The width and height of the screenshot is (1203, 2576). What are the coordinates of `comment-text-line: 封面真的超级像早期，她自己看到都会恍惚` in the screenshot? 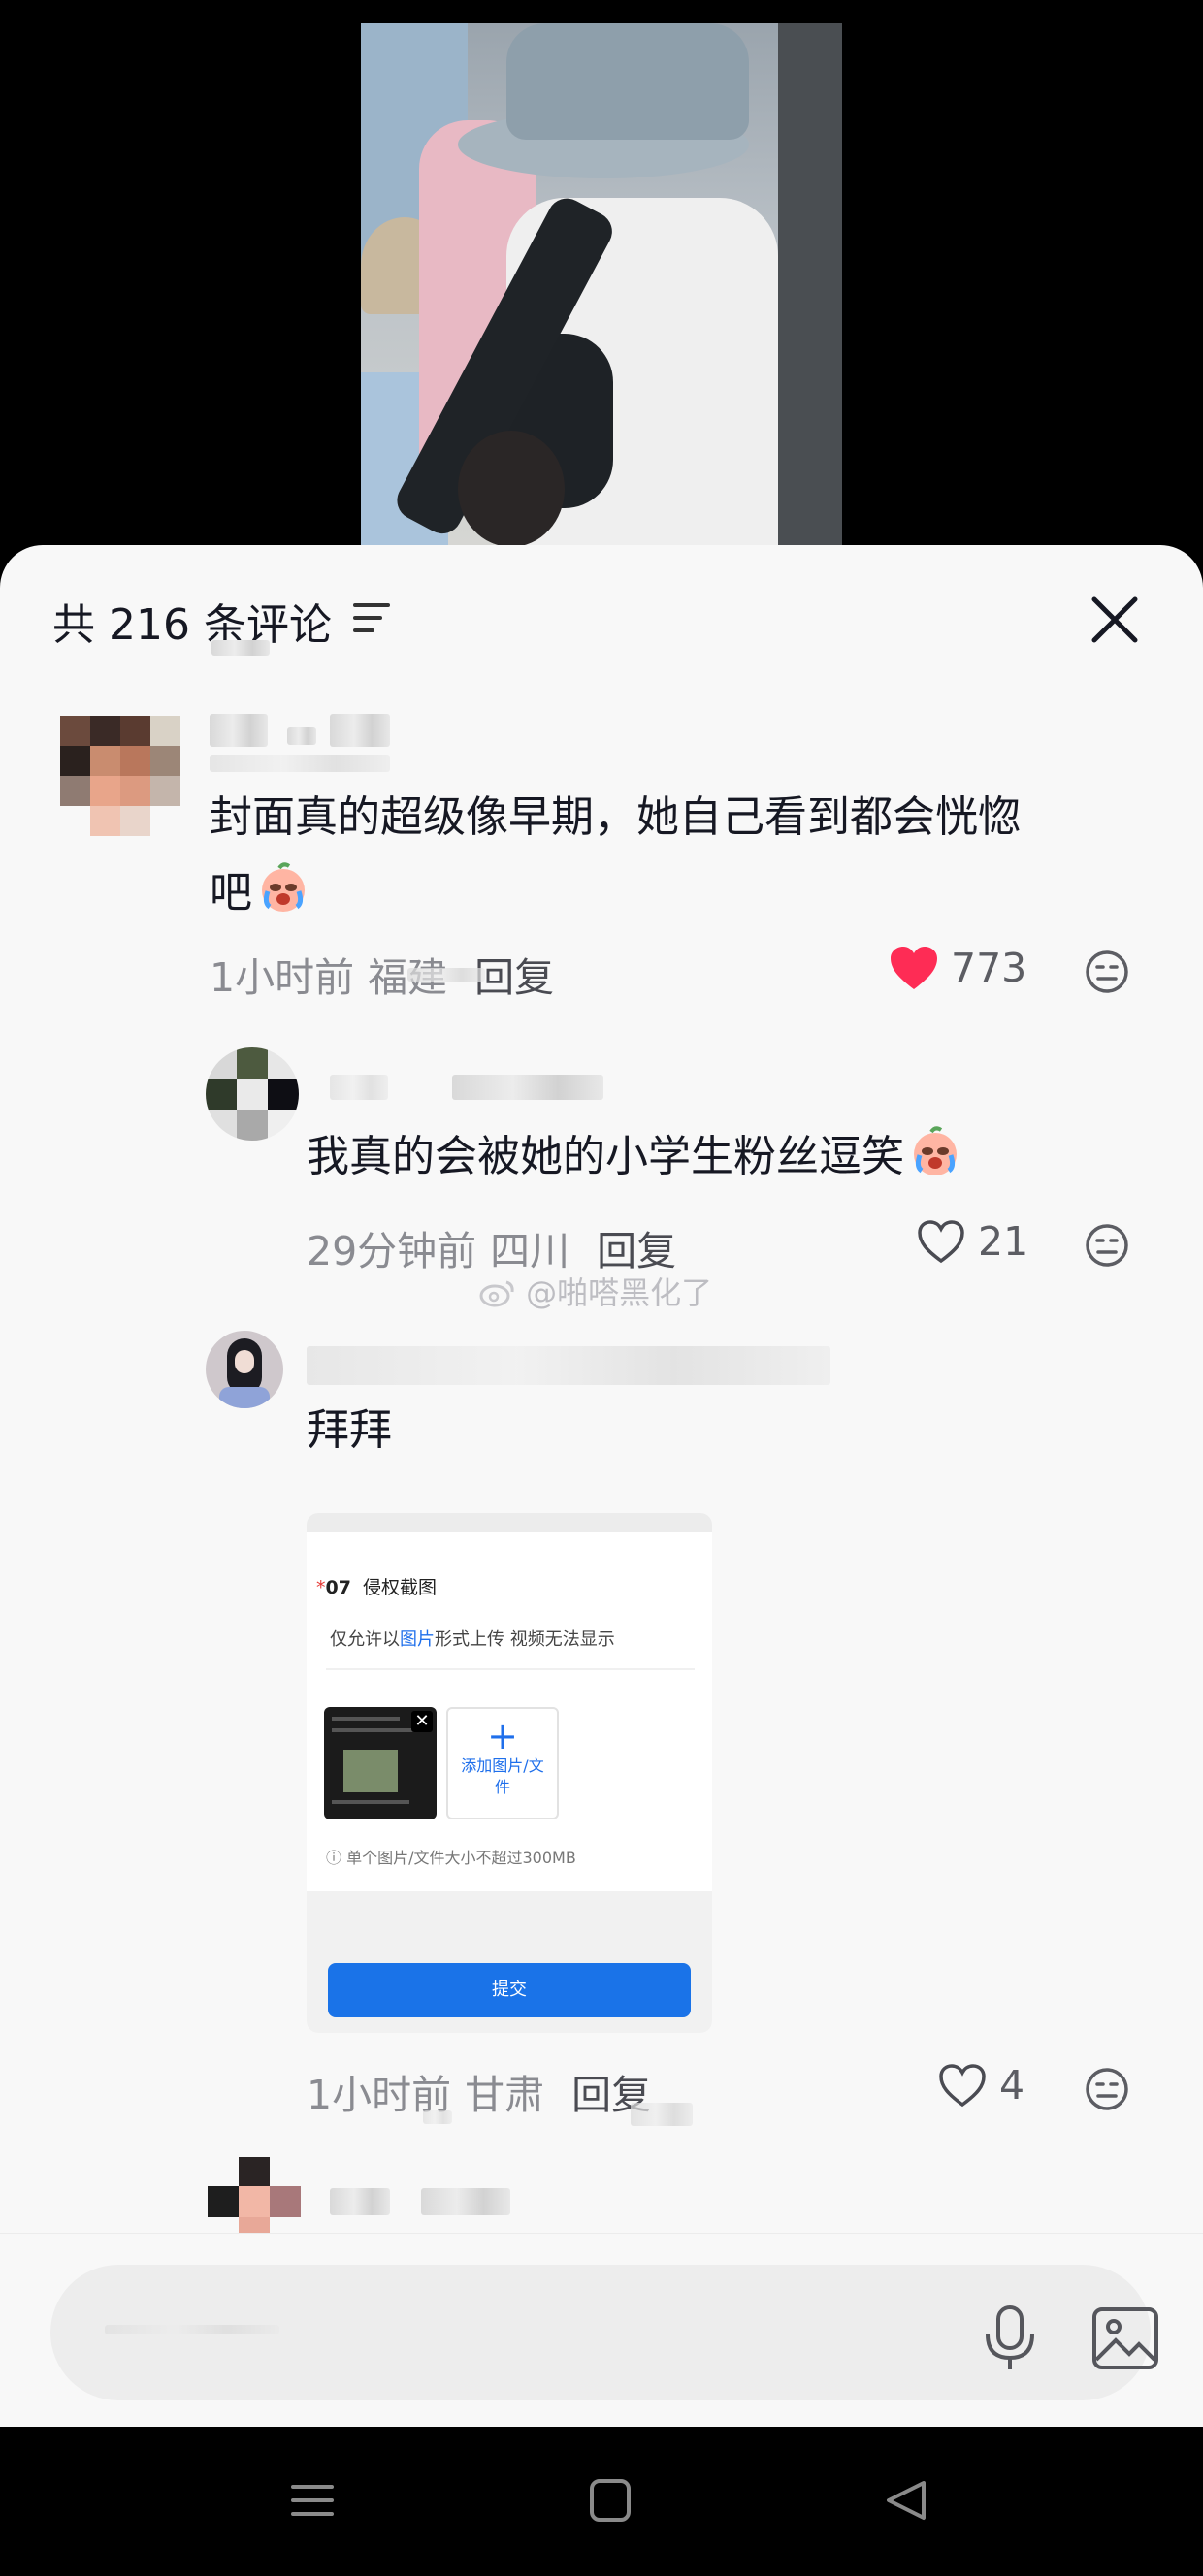 It's located at (615, 817).